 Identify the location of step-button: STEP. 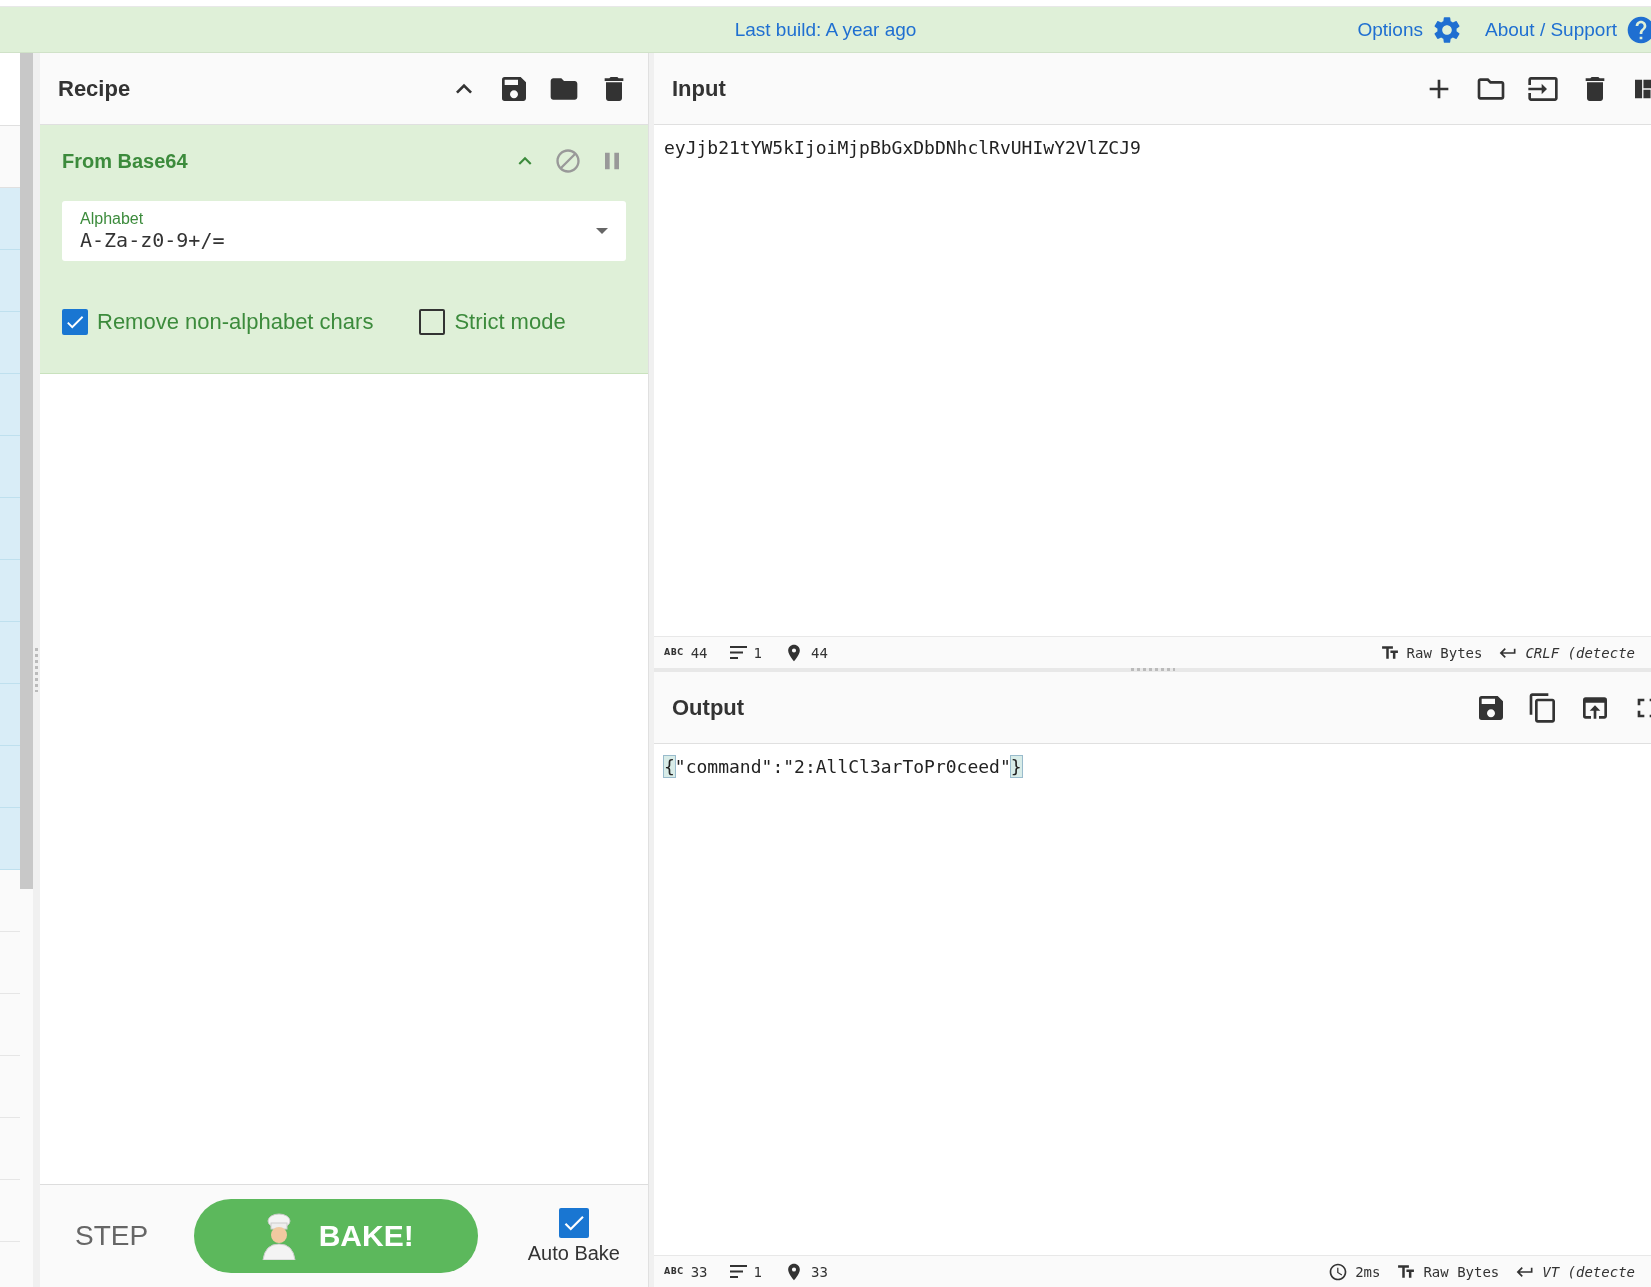
(112, 1236).